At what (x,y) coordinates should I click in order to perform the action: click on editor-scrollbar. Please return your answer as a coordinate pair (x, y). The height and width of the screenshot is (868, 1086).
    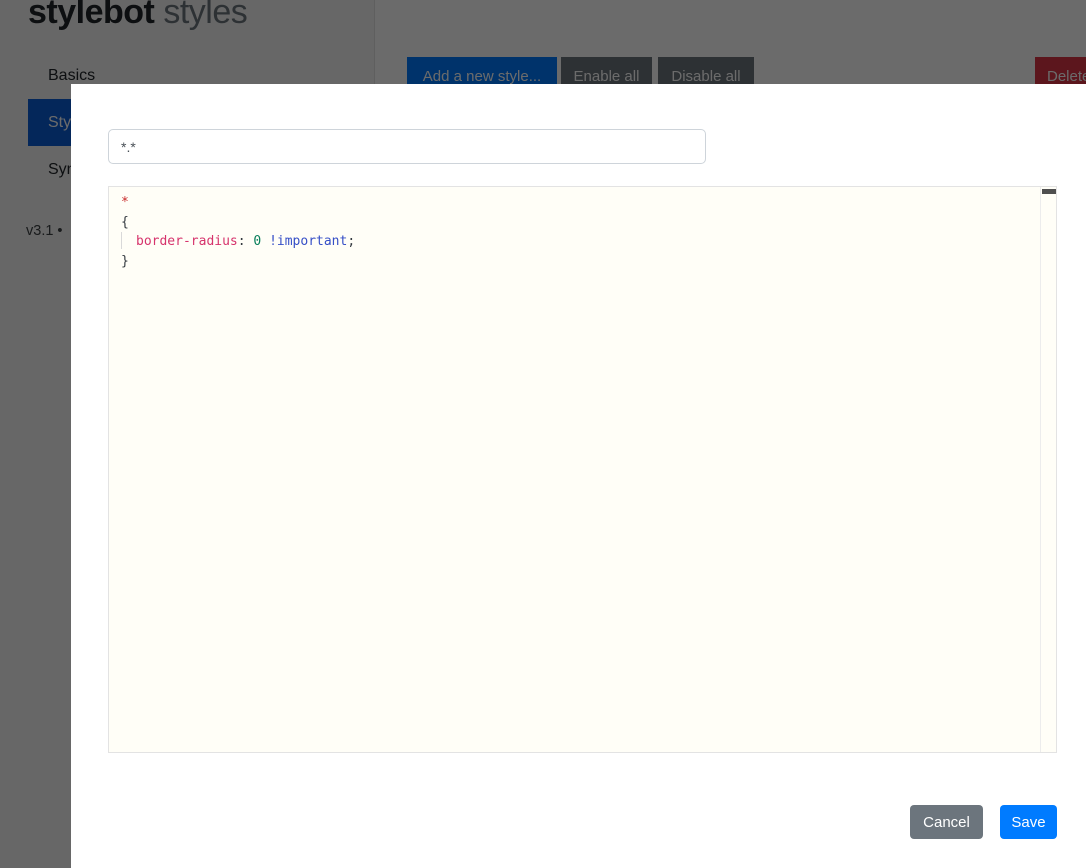
    Looking at the image, I should click on (1048, 469).